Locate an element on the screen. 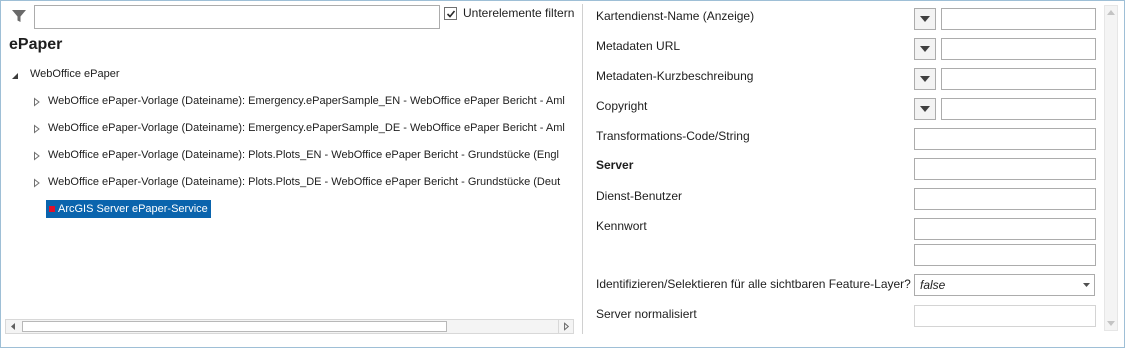 The width and height of the screenshot is (1125, 348). filter-input is located at coordinates (237, 17).